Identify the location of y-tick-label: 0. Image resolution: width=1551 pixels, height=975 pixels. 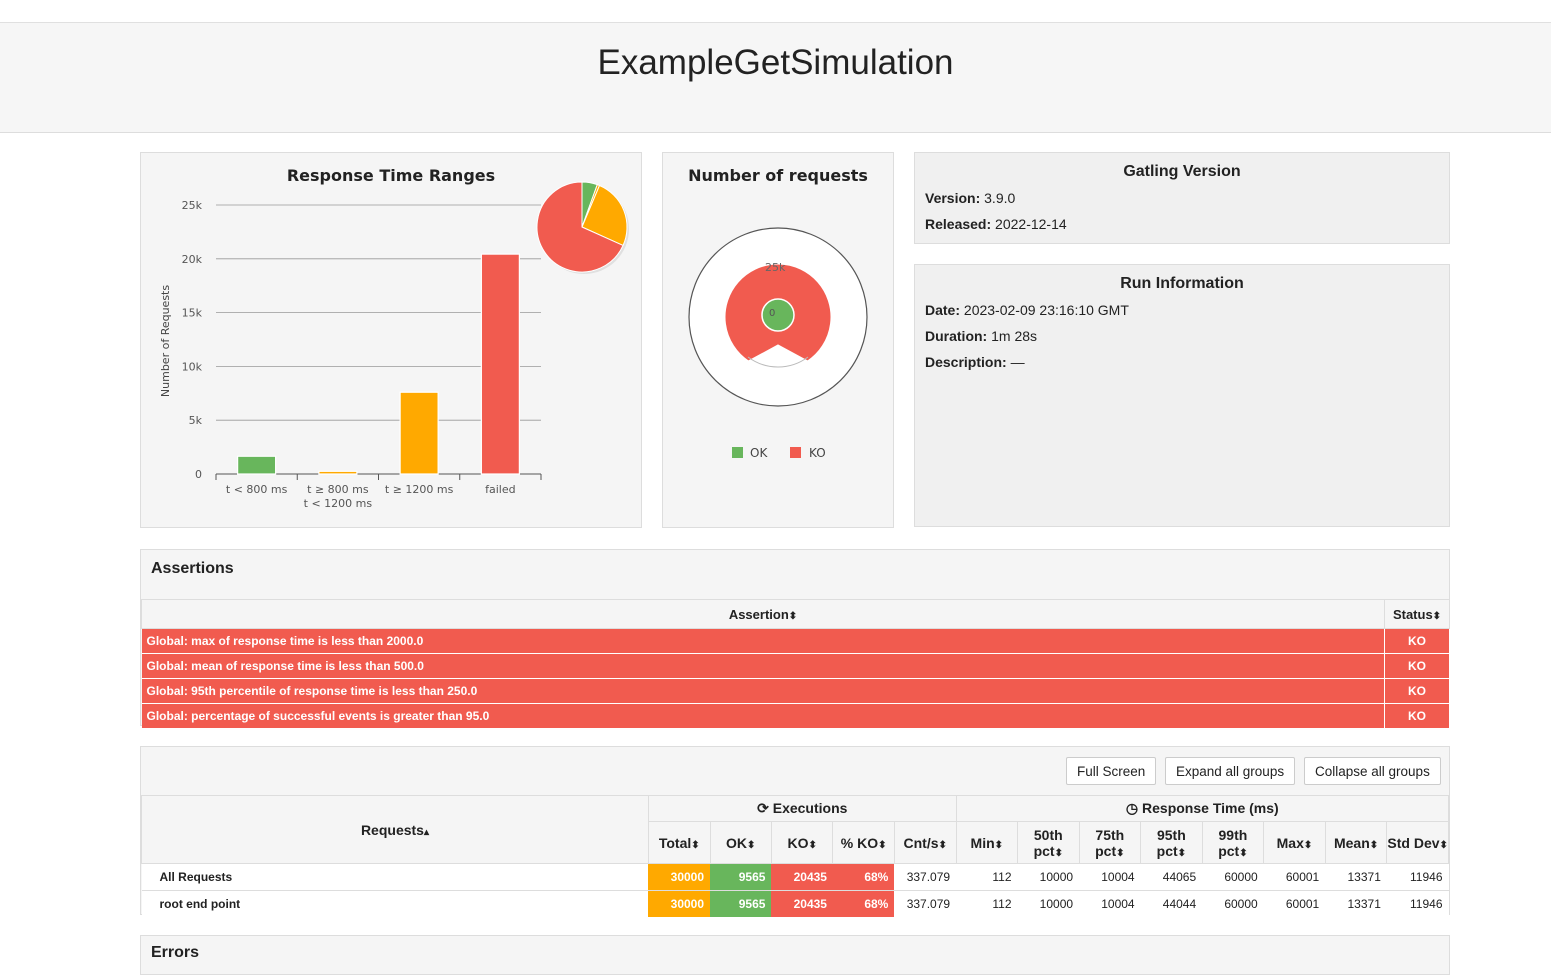
(198, 474).